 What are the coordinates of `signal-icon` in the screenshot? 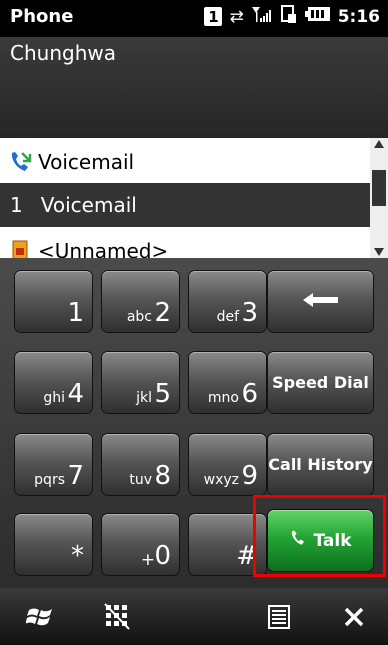 It's located at (262, 16).